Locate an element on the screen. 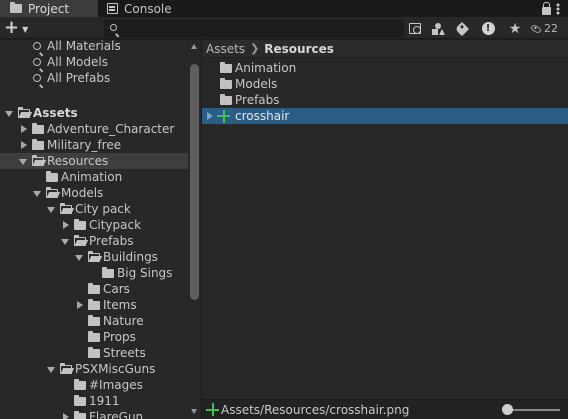 The height and width of the screenshot is (419, 568). tree-item: Cars is located at coordinates (94, 289).